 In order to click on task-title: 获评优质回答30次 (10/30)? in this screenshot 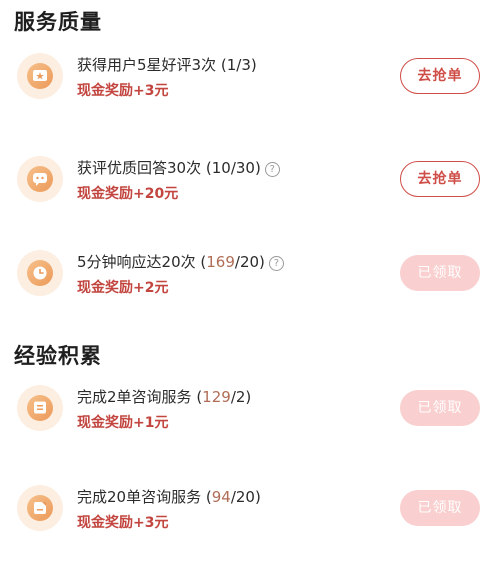, I will do `click(178, 167)`.